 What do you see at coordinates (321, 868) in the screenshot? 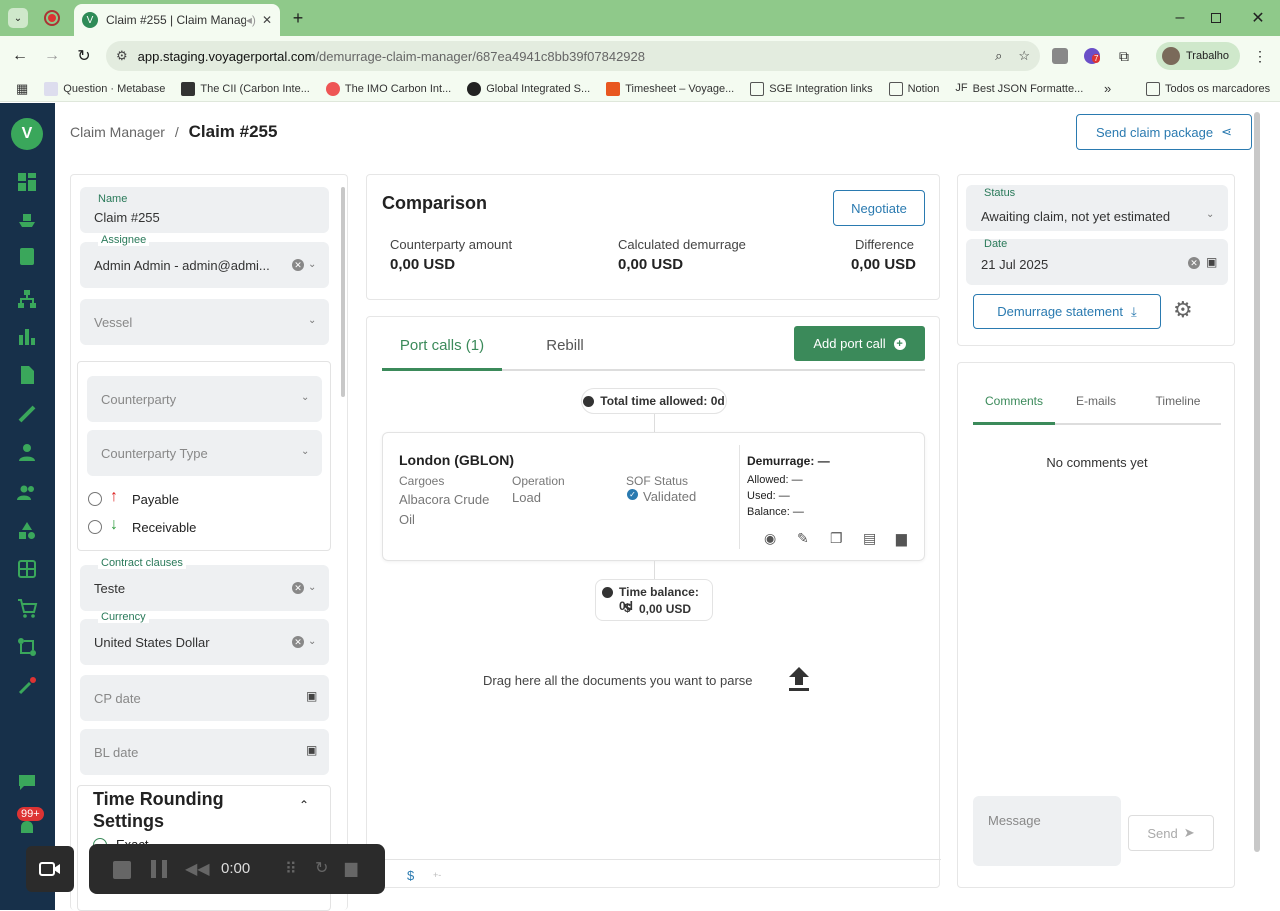
I see `restart-icon: ↻` at bounding box center [321, 868].